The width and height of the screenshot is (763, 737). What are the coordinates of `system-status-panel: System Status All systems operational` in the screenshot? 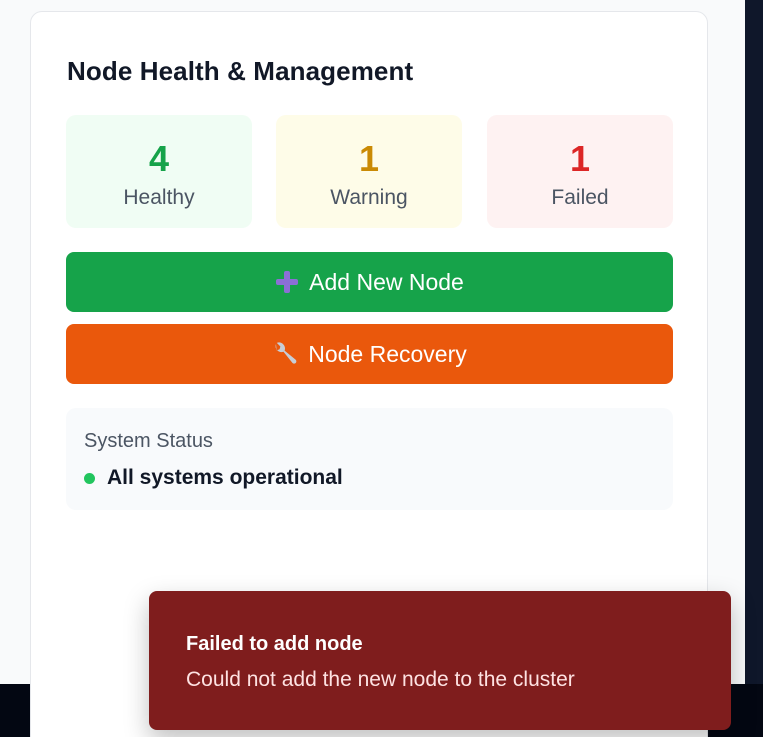 It's located at (369, 459).